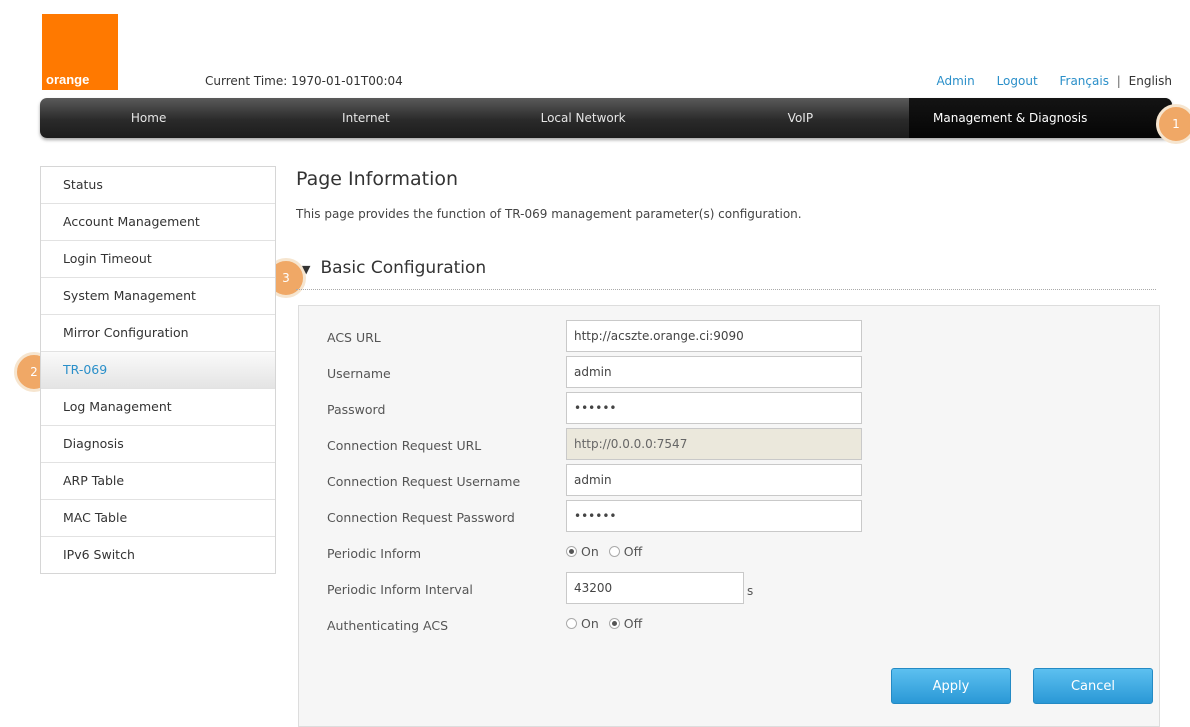 This screenshot has width=1190, height=727. What do you see at coordinates (356, 409) in the screenshot?
I see `password-label: Password` at bounding box center [356, 409].